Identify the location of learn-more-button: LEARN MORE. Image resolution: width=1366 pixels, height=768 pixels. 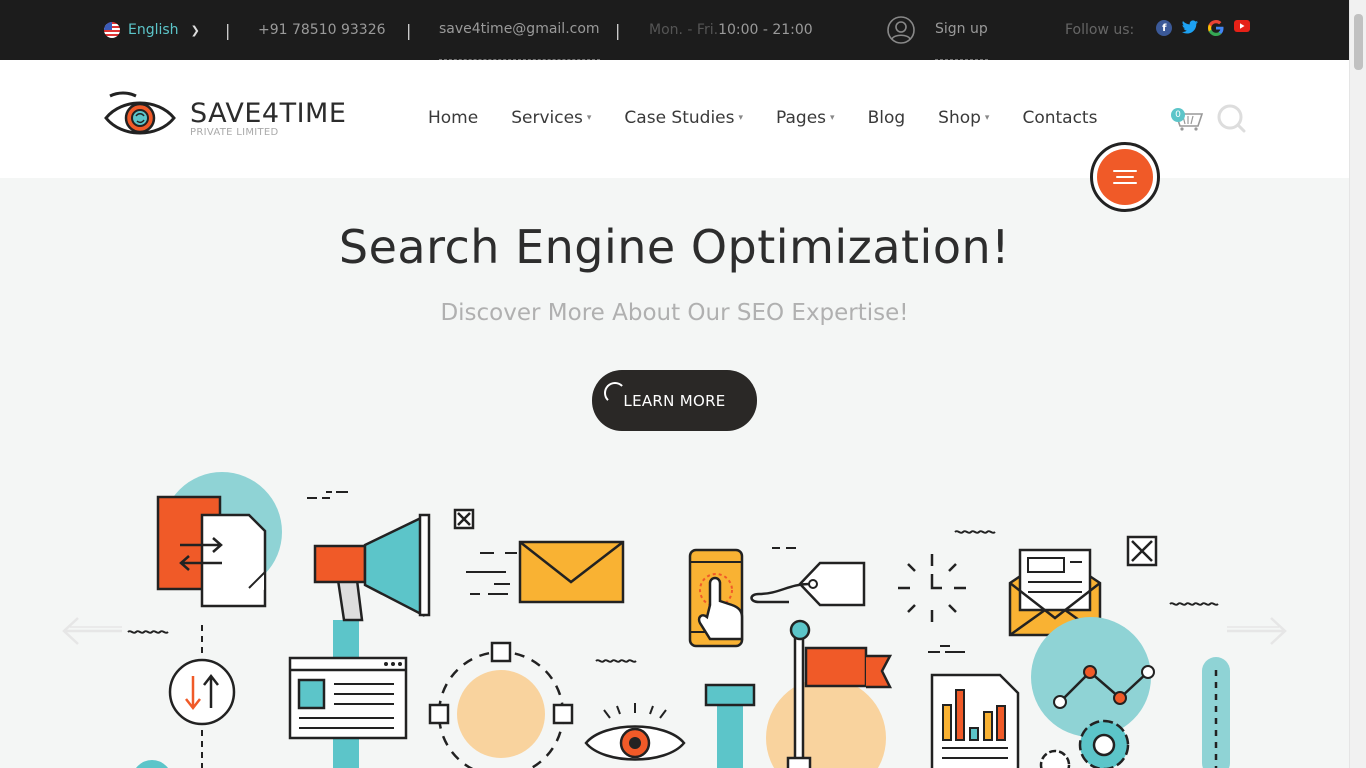
(674, 400).